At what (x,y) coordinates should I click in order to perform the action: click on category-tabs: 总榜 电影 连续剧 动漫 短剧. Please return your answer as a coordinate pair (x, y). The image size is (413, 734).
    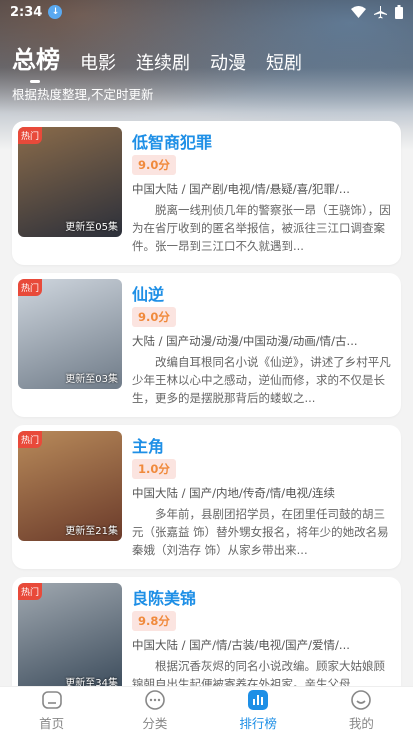
    Looking at the image, I should click on (157, 61).